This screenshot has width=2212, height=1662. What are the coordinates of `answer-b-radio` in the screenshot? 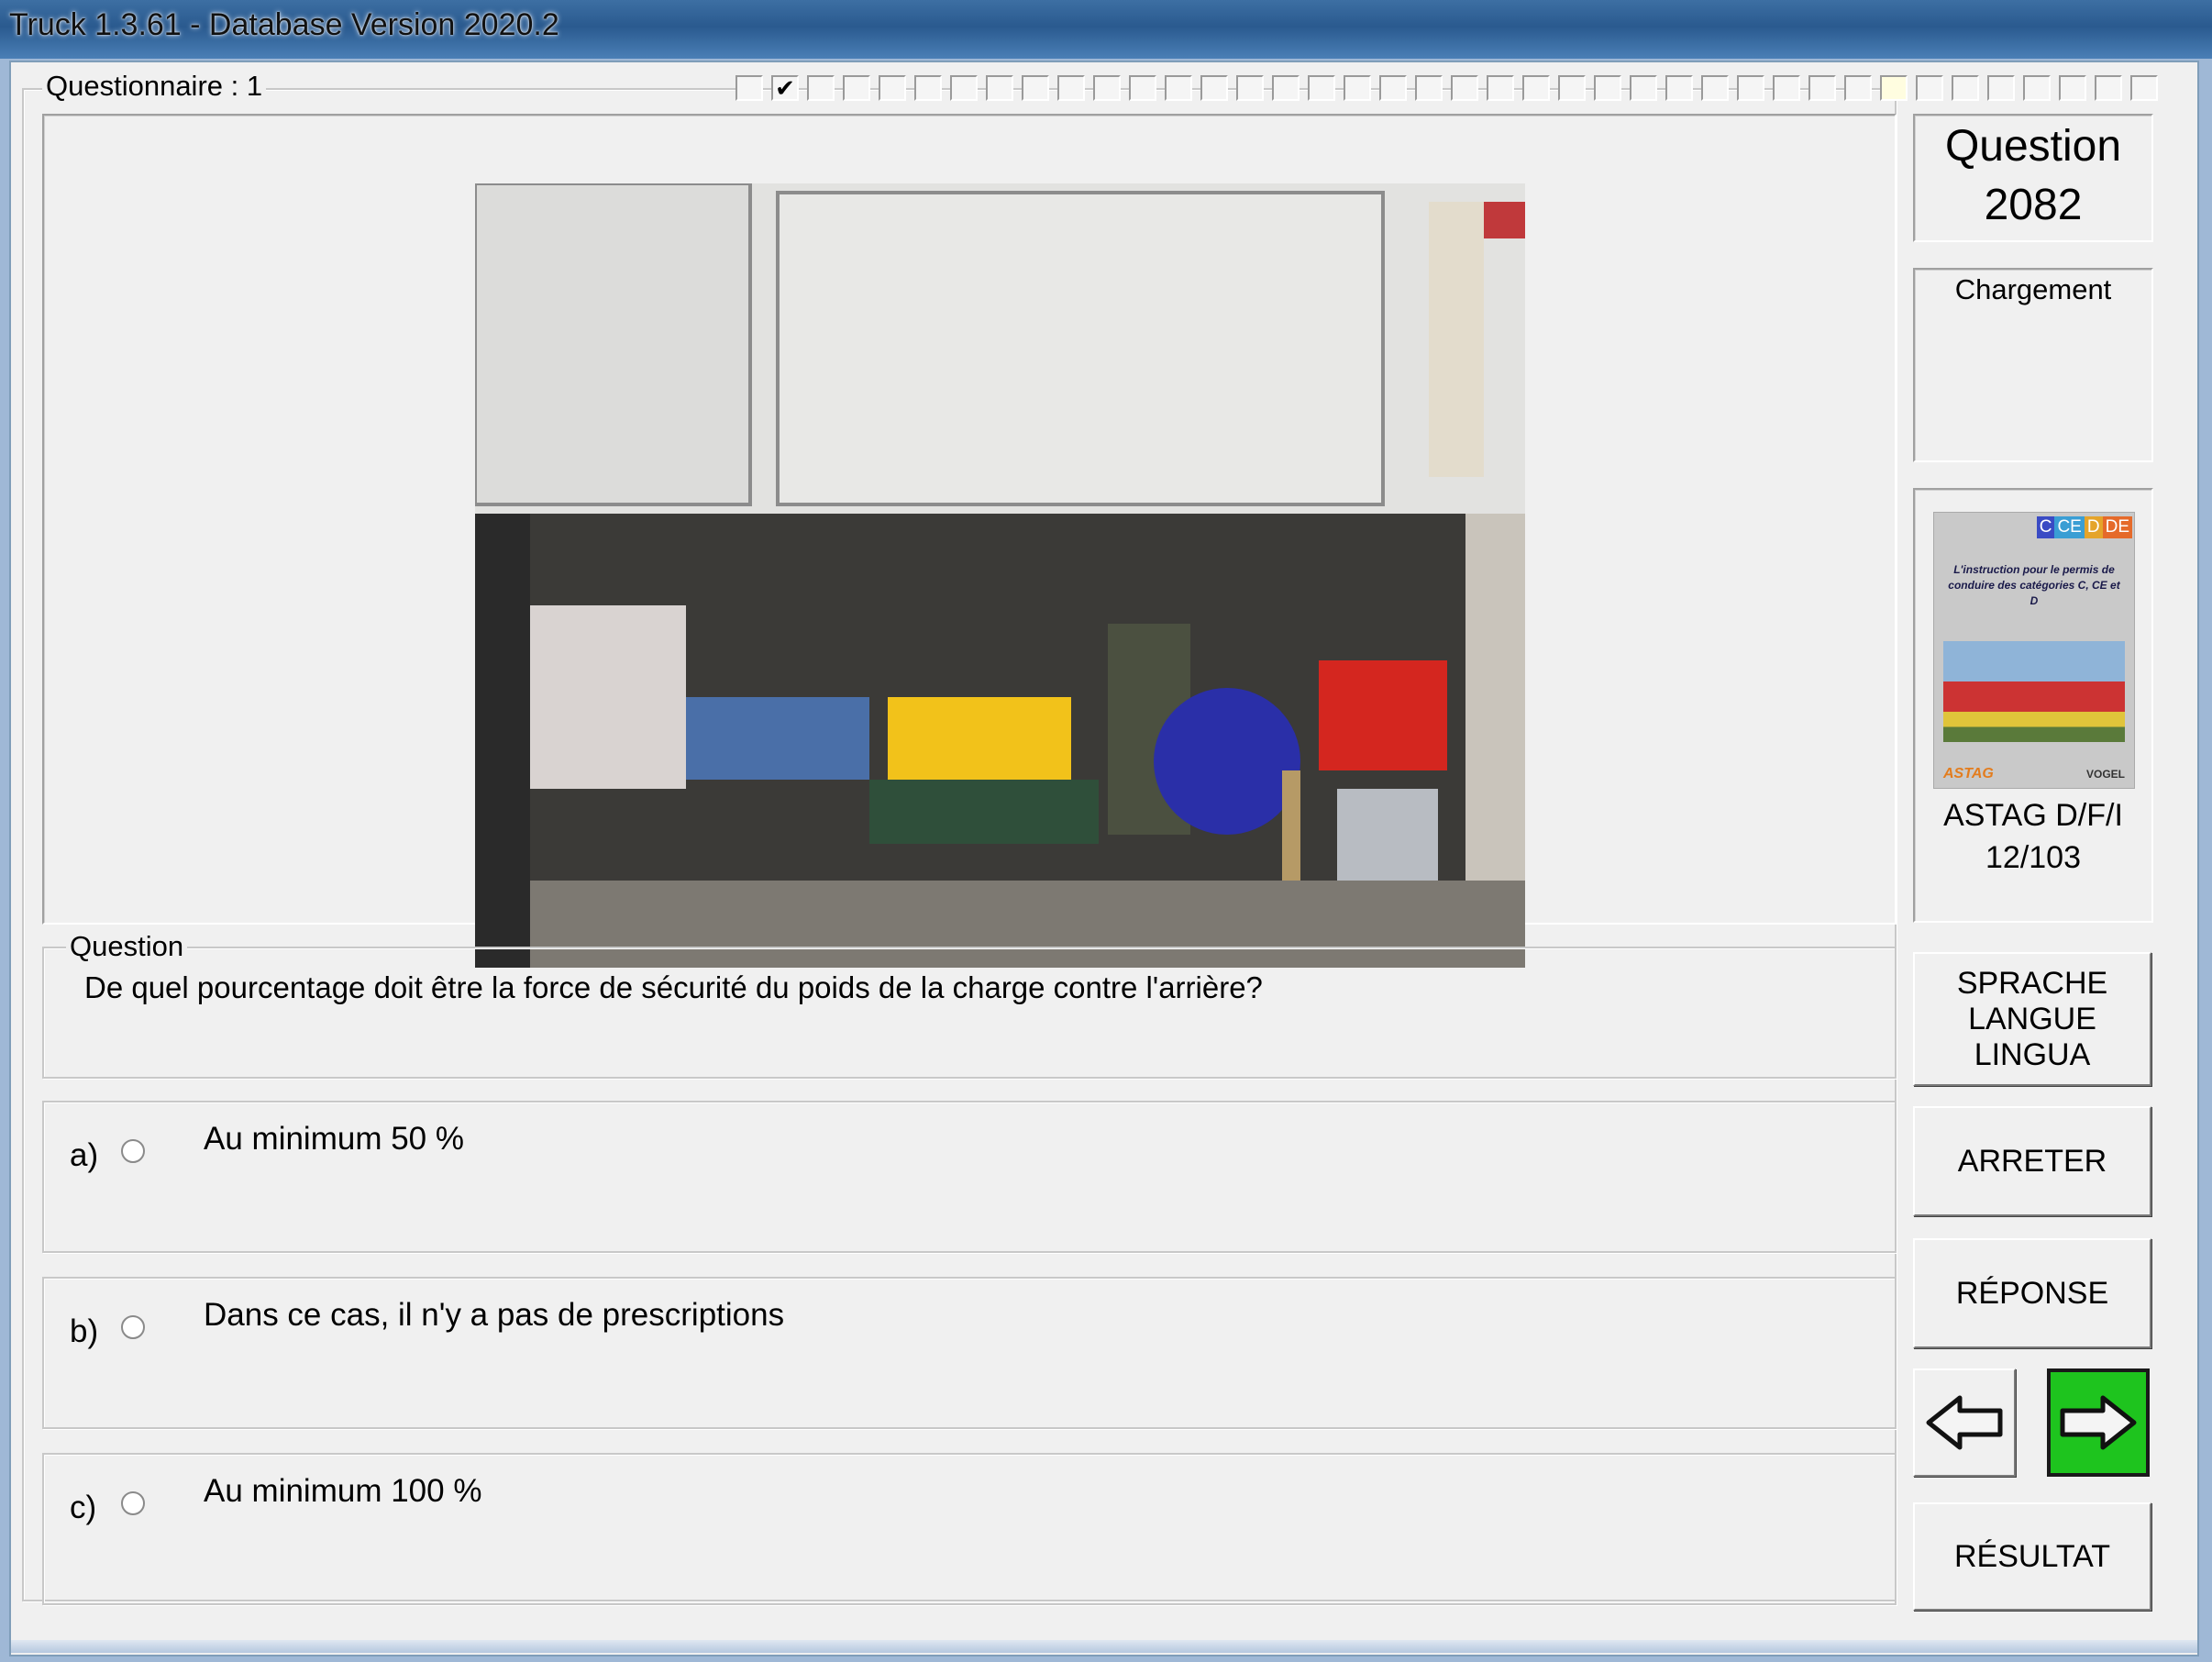 It's located at (133, 1327).